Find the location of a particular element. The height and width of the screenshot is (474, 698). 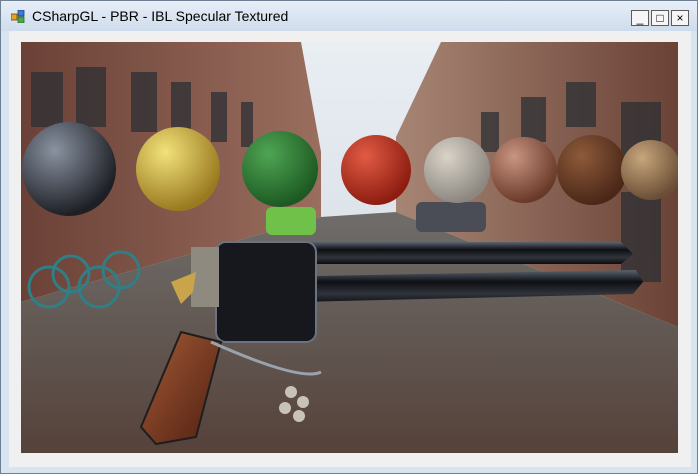

minimize-button: _ is located at coordinates (640, 18).